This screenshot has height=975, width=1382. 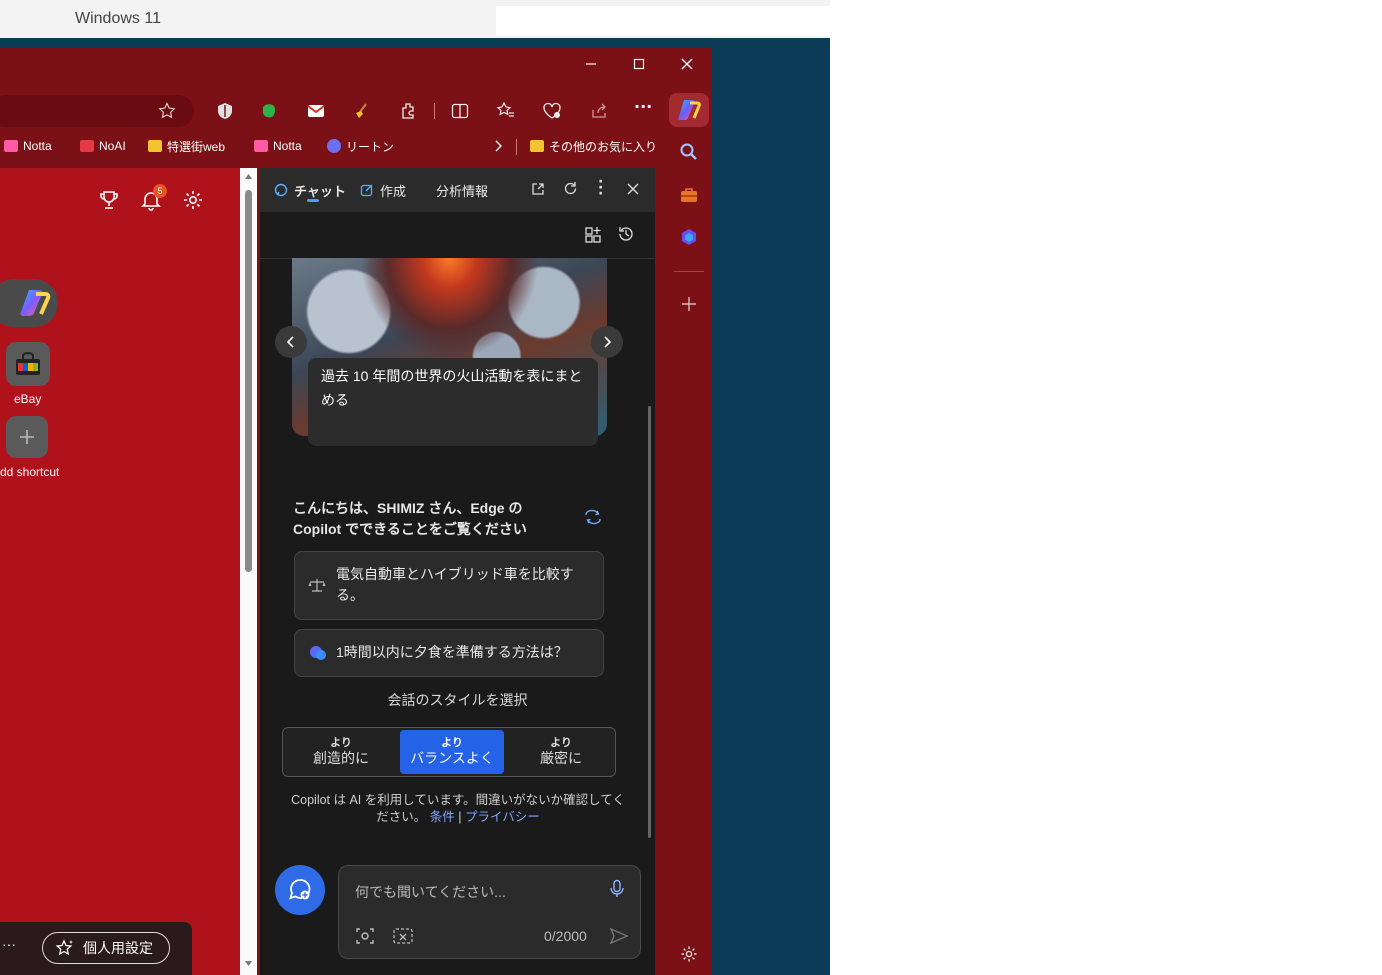 I want to click on new-topic-button, so click(x=300, y=890).